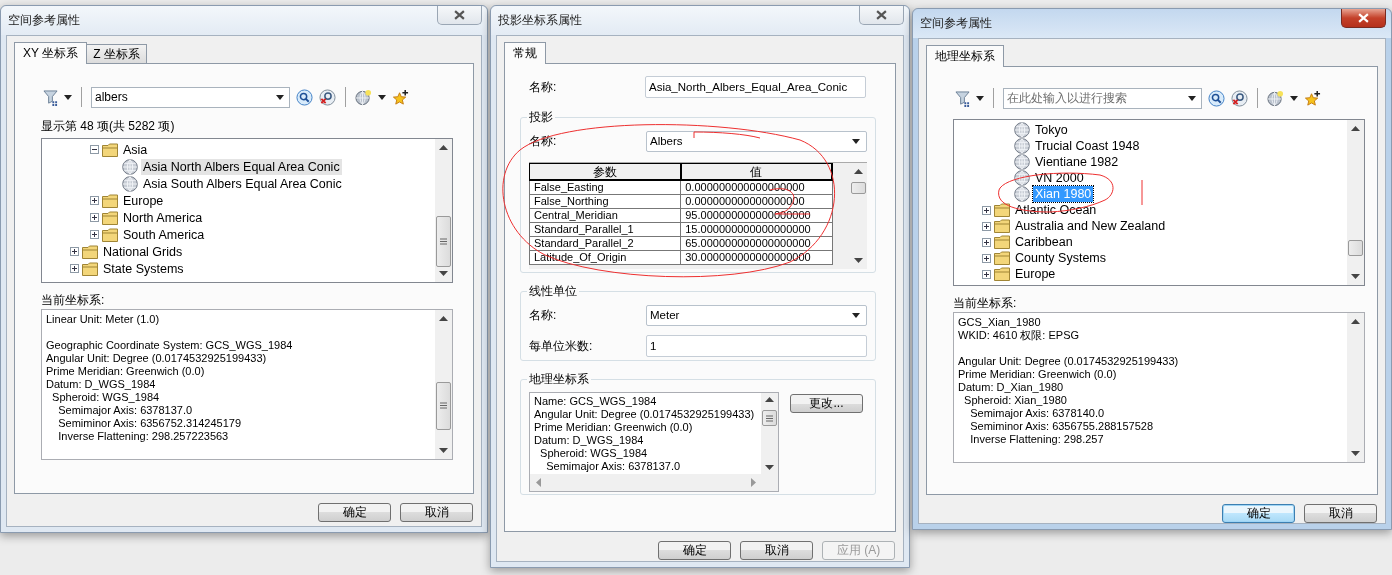 This screenshot has width=1392, height=575. I want to click on tree-item: VN 2000, so click(1059, 178).